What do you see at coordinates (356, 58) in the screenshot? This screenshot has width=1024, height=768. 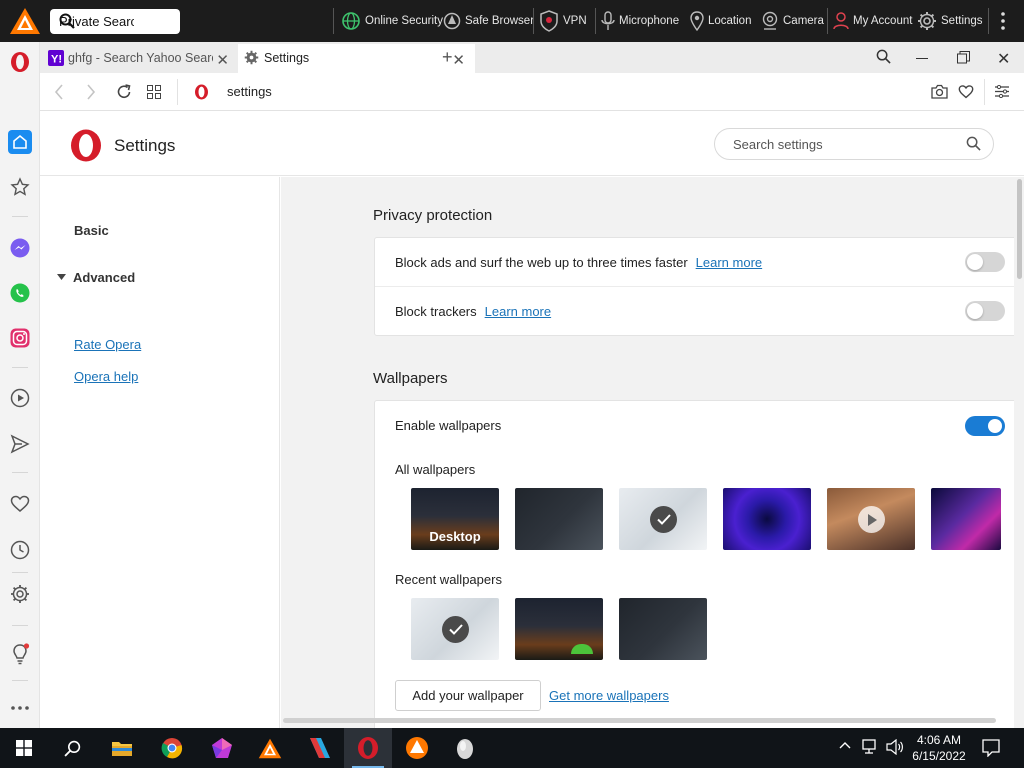 I see `tab-settings: Settings ✕` at bounding box center [356, 58].